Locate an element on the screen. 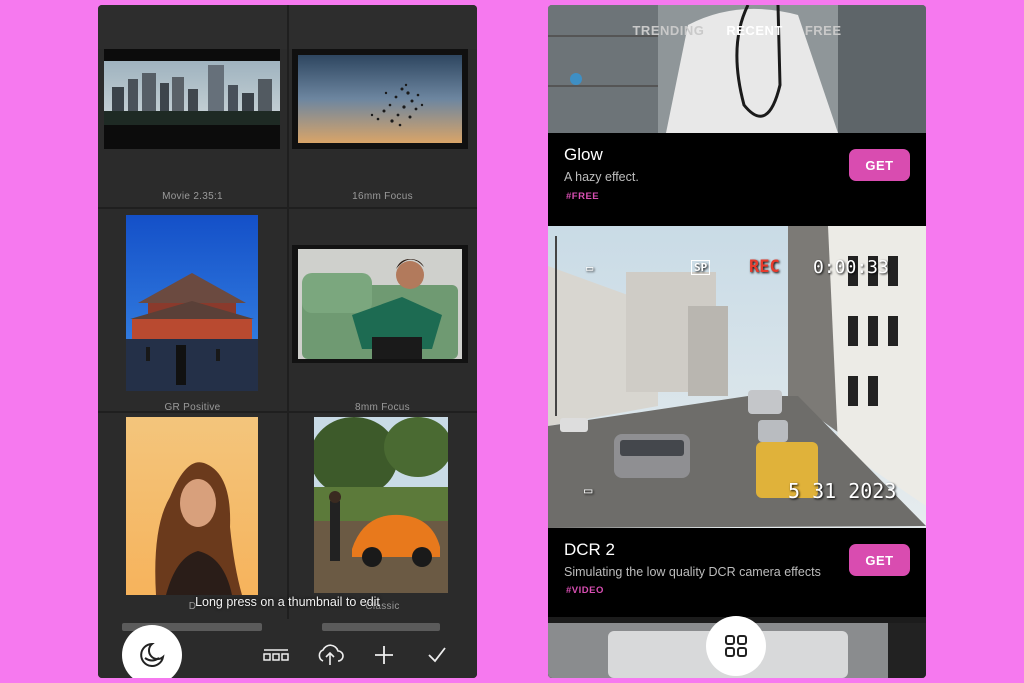  tab-free: FREE is located at coordinates (823, 30).